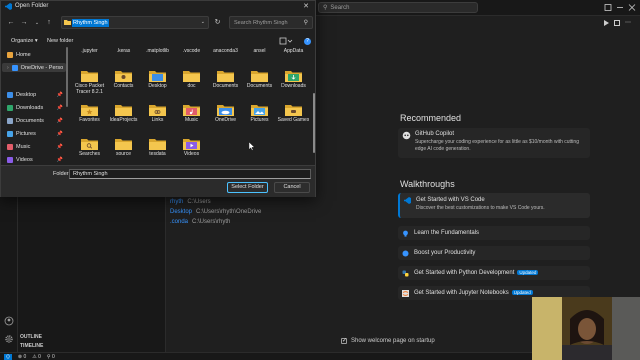 This screenshot has height=360, width=640. I want to click on copilot-title: GitHub Copilot, so click(435, 134).